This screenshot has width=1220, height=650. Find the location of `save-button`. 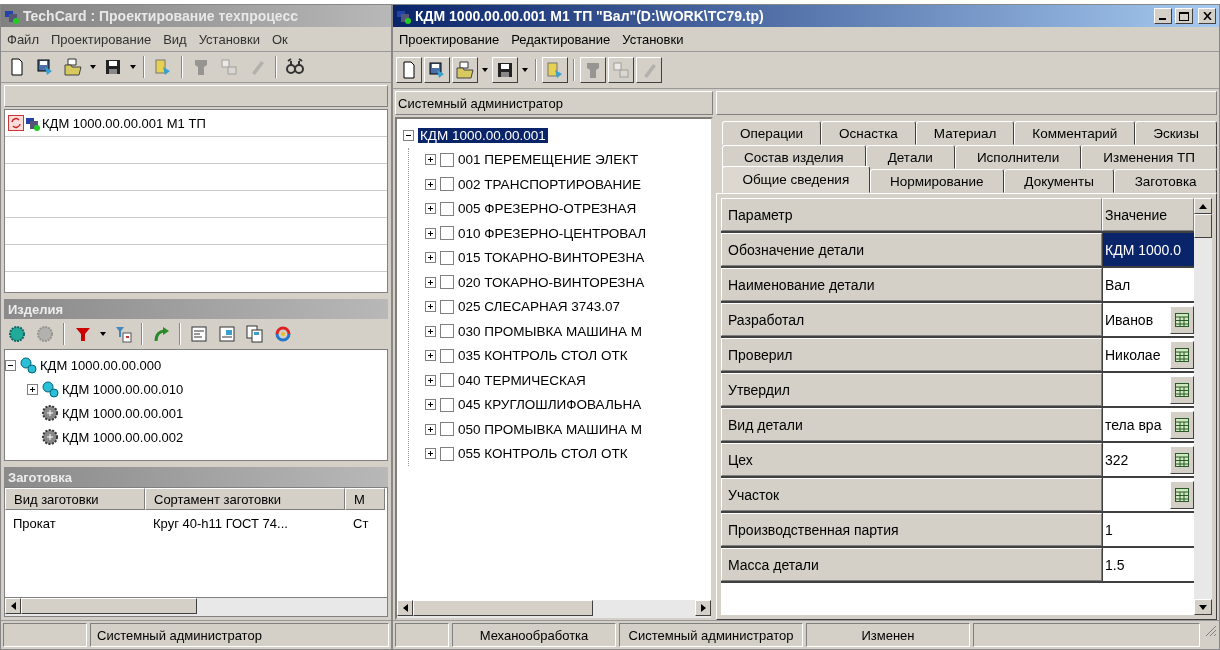

save-button is located at coordinates (505, 70).